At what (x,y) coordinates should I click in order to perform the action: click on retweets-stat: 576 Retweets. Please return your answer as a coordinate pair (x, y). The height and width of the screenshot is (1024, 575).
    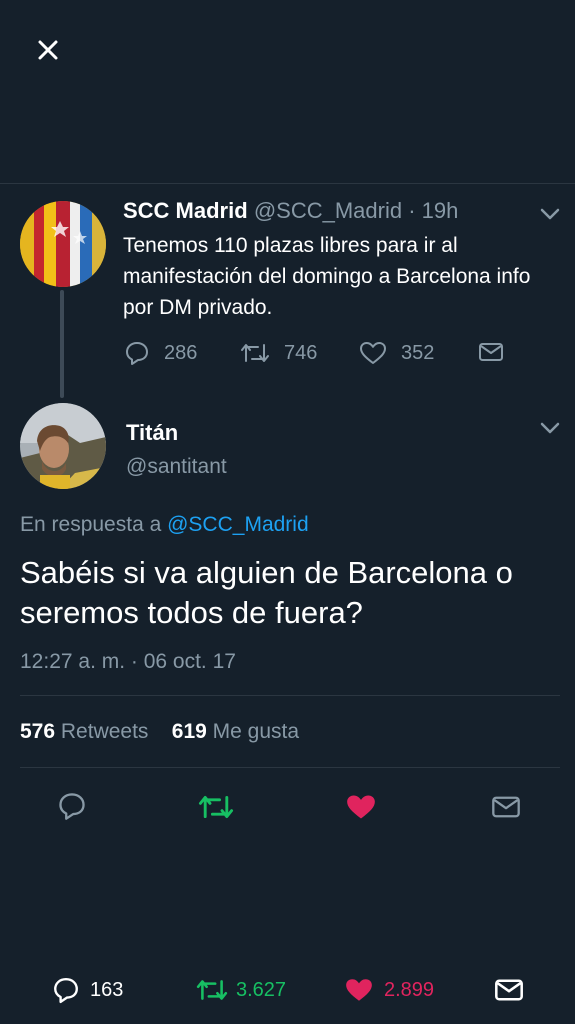
    Looking at the image, I should click on (84, 731).